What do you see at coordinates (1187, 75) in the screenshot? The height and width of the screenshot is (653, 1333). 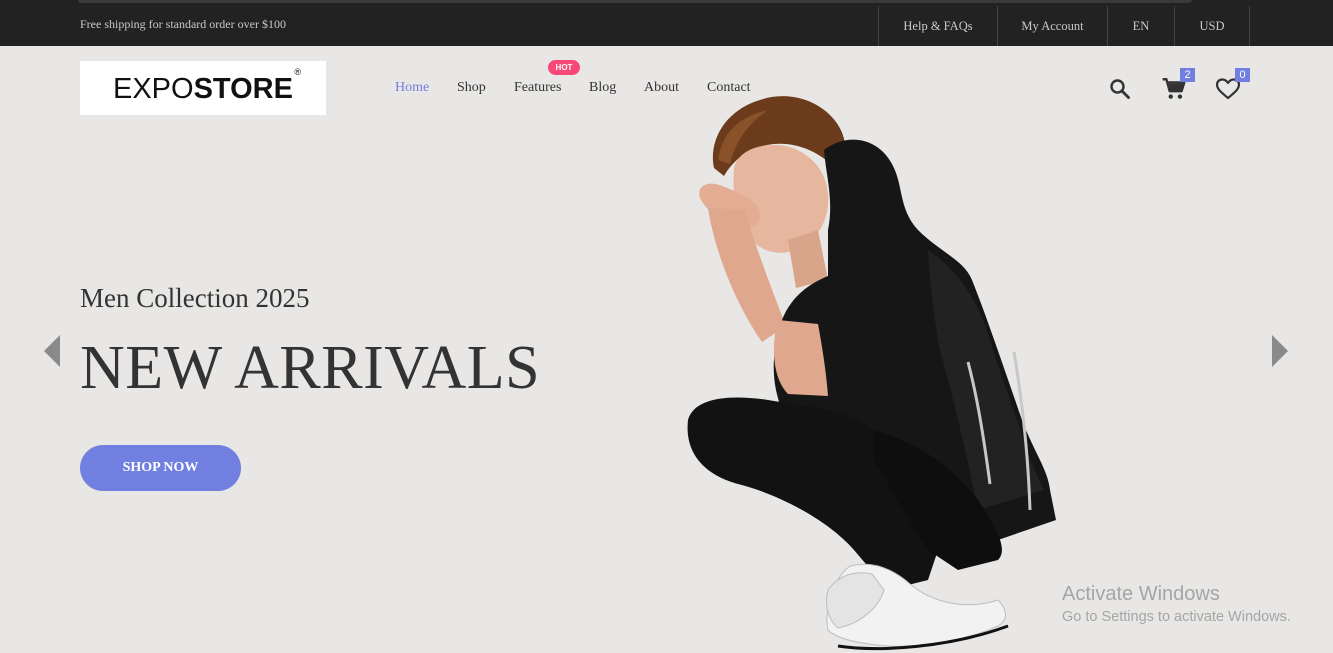 I see `cart-count-badge: 2` at bounding box center [1187, 75].